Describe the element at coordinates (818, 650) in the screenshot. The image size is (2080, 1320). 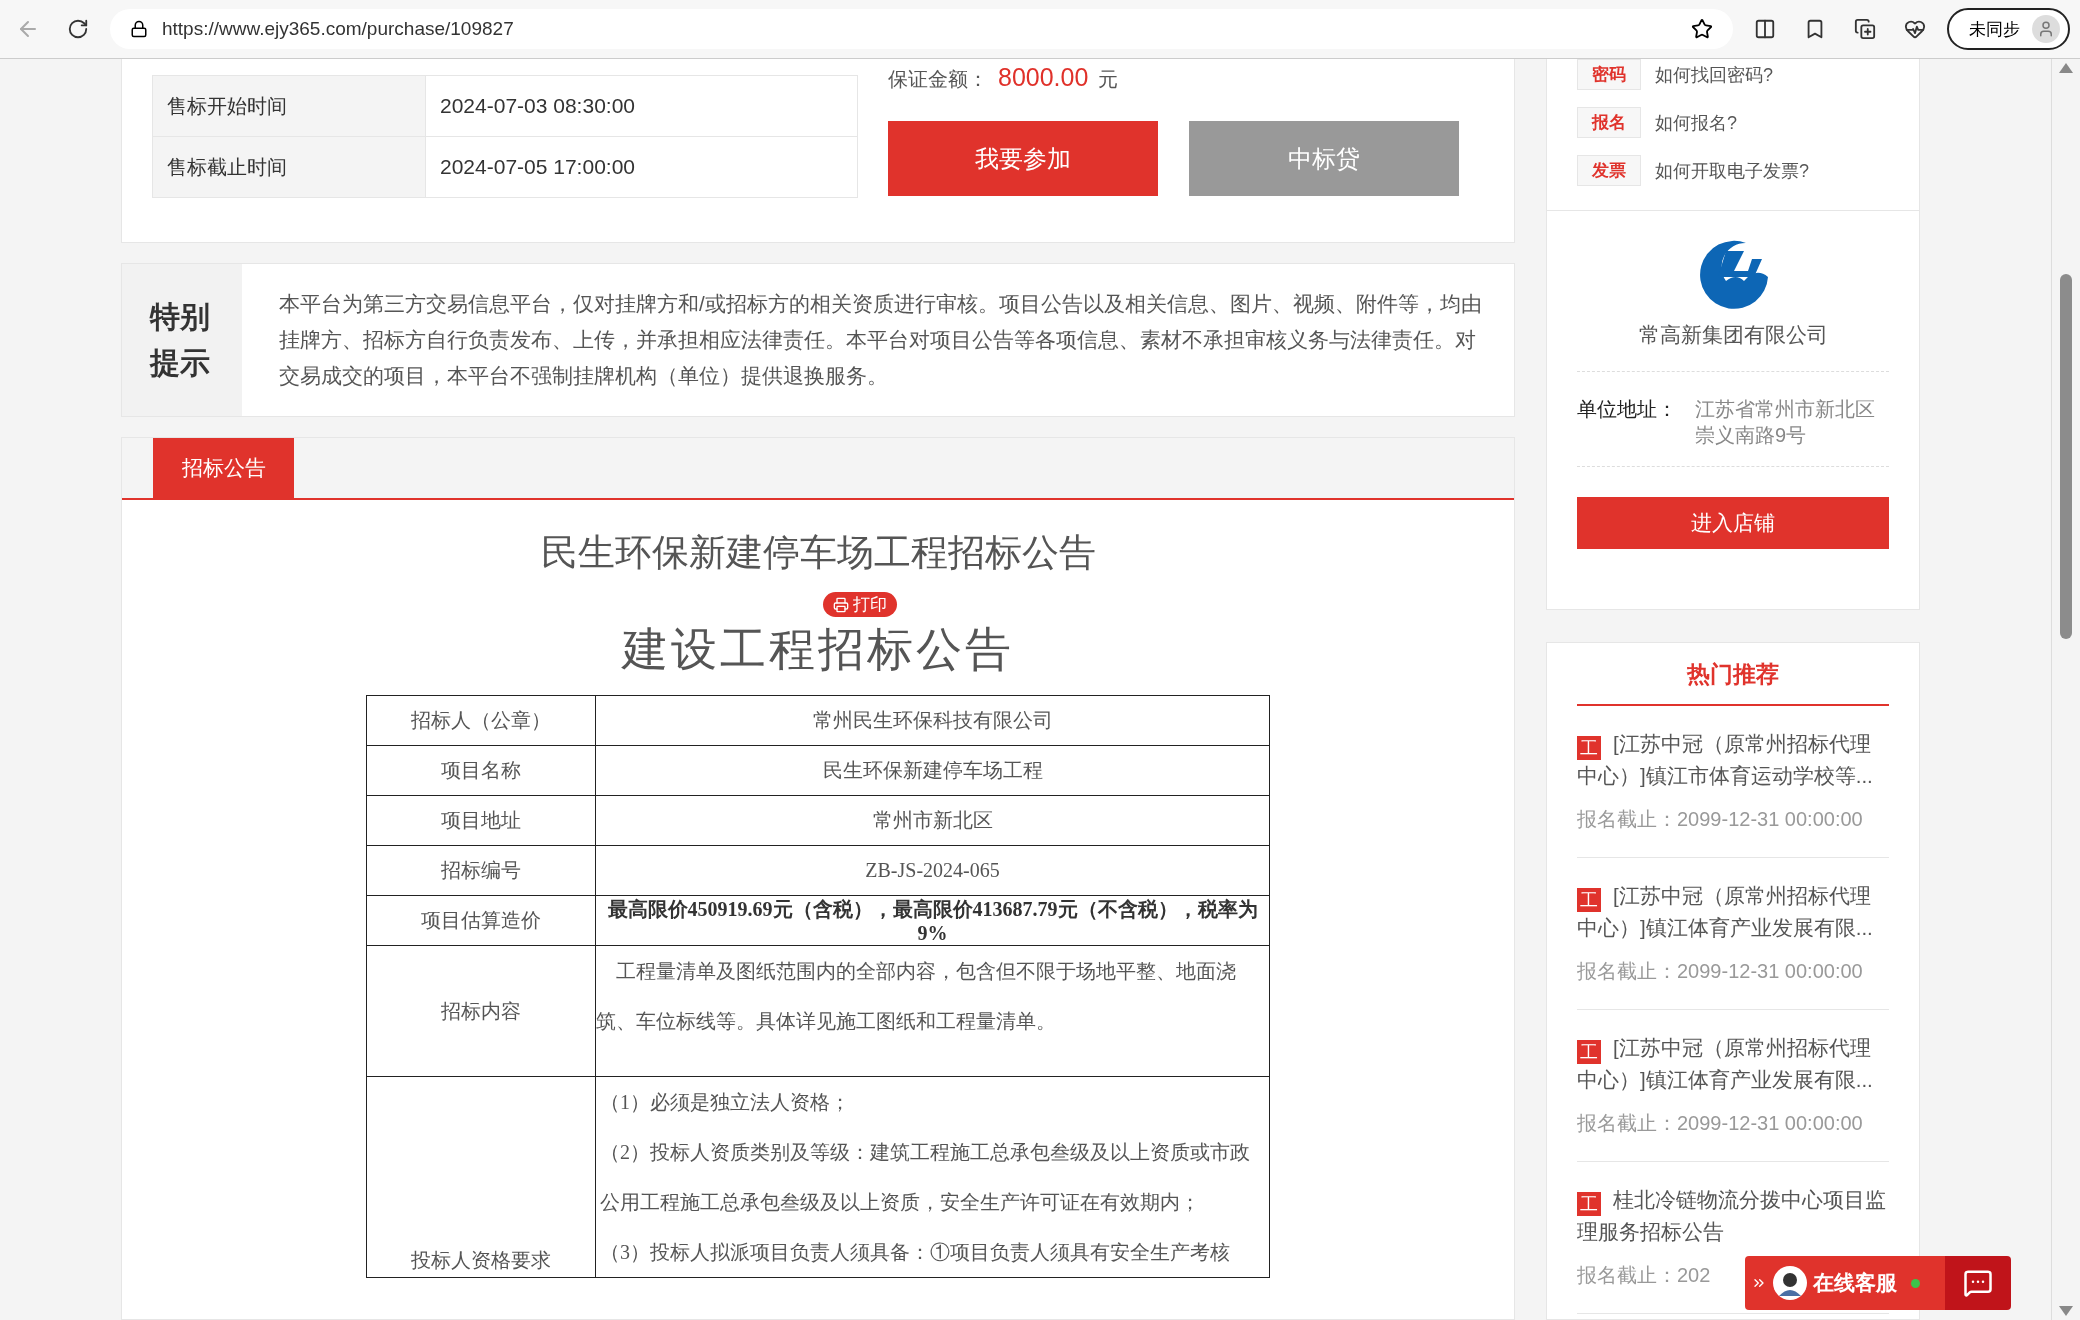
I see `document-title: 建设工程招标公告` at that location.